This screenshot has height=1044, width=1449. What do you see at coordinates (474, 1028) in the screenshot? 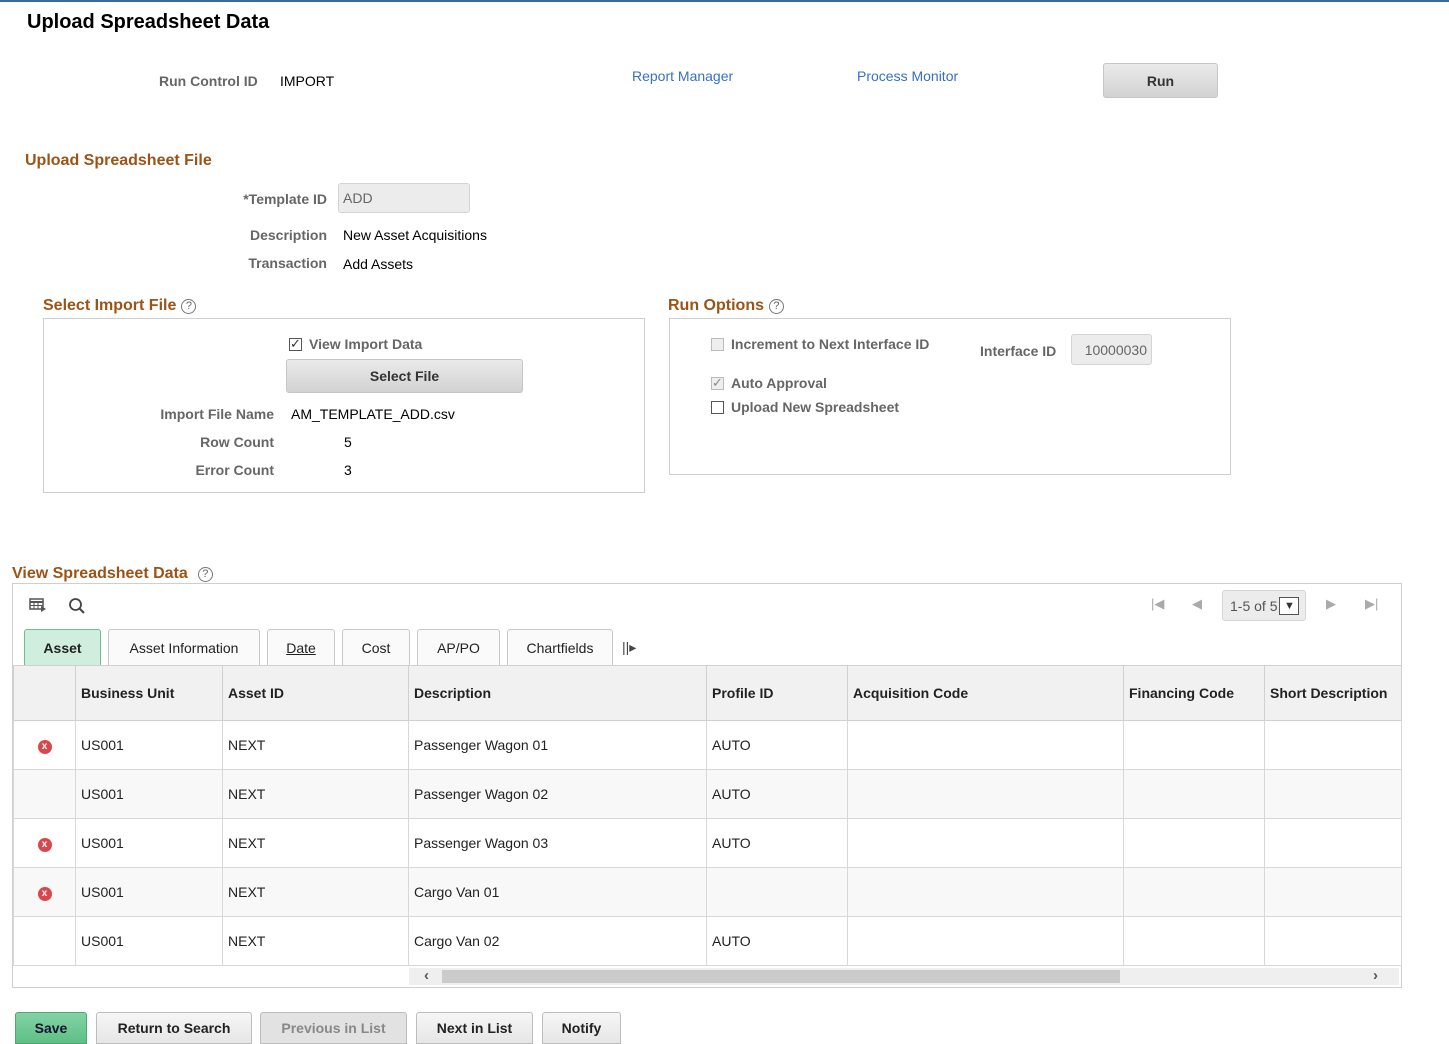
I see `next-in-list-button: Next in List` at bounding box center [474, 1028].